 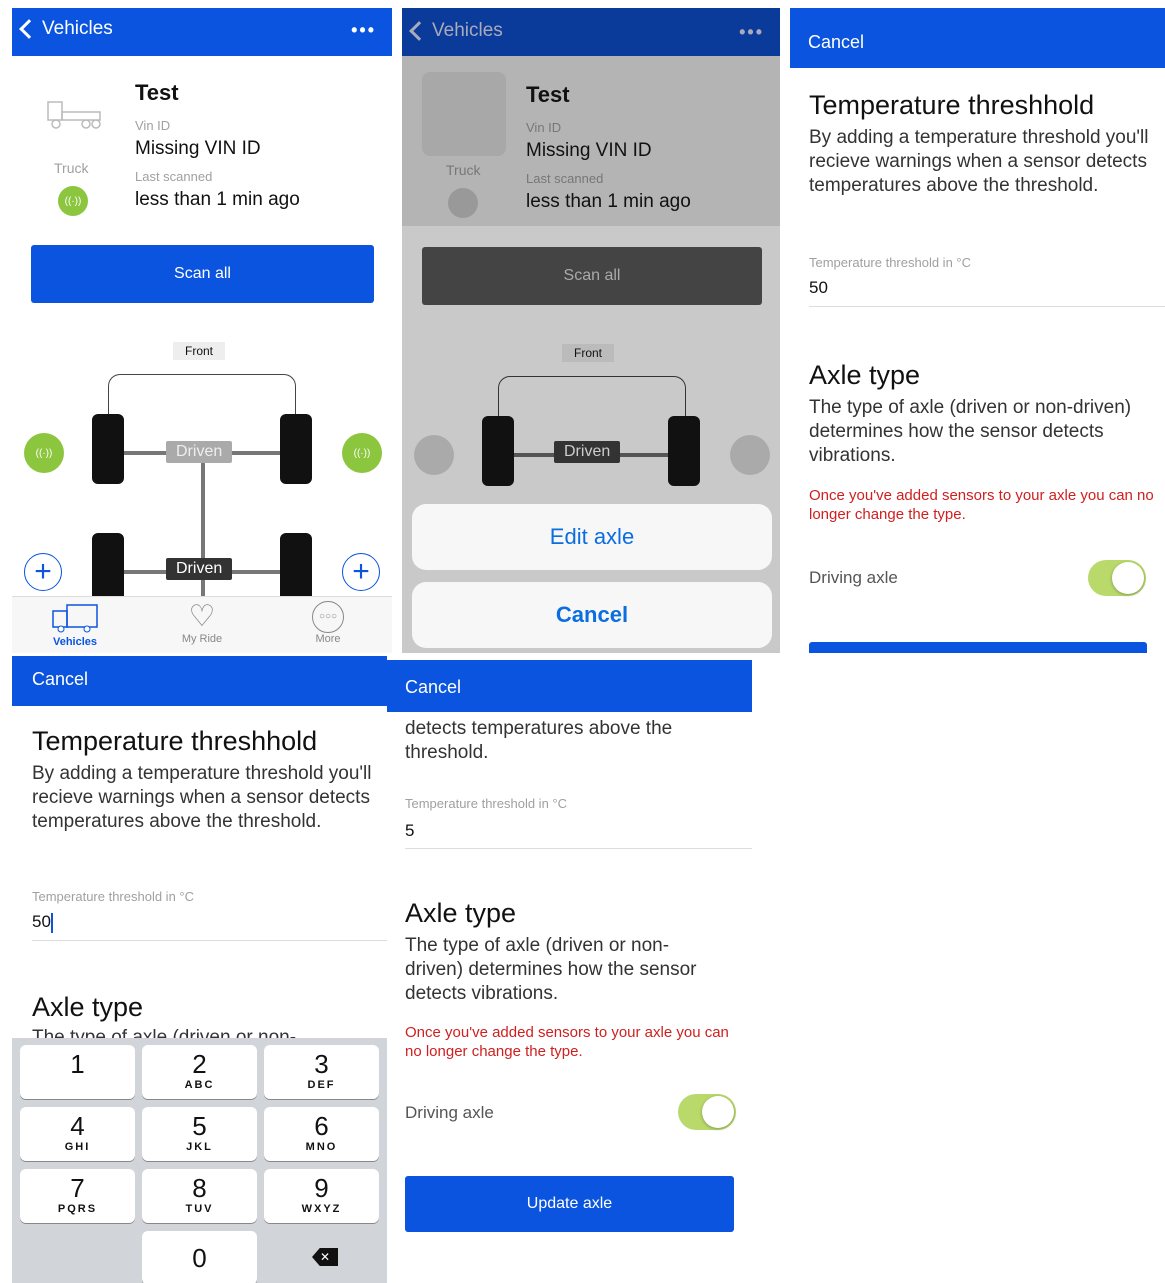 I want to click on sensor-right-front-icon, so click(x=750, y=455).